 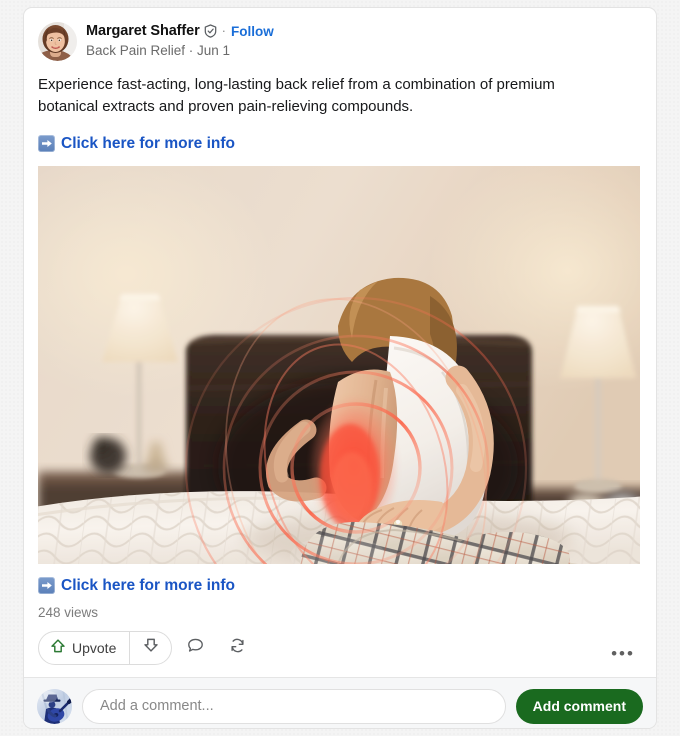 What do you see at coordinates (579, 706) in the screenshot?
I see `add-comment-button: Add comment` at bounding box center [579, 706].